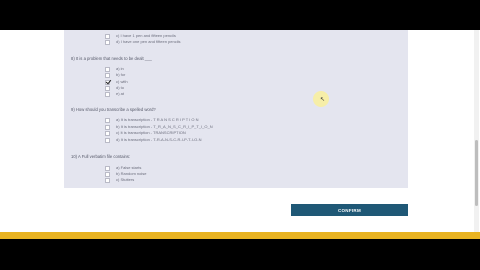 The width and height of the screenshot is (480, 270). What do you see at coordinates (114, 94) in the screenshot?
I see `option-q8-e: e) at` at bounding box center [114, 94].